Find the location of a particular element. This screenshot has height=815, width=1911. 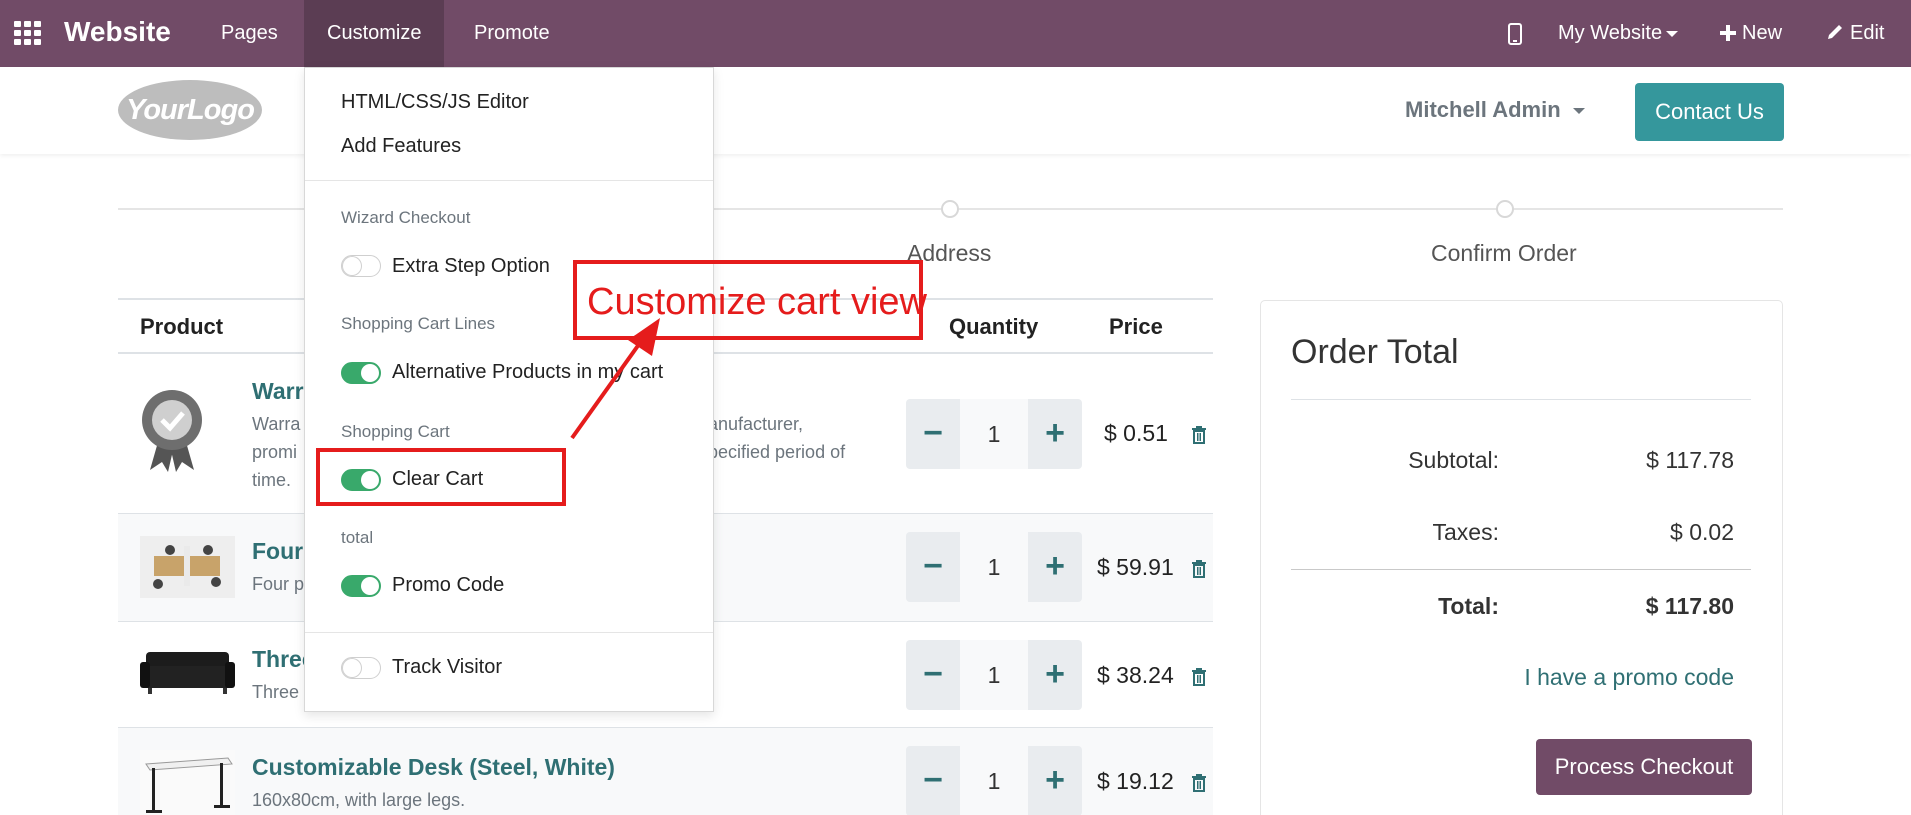

step-dot-address is located at coordinates (950, 209).